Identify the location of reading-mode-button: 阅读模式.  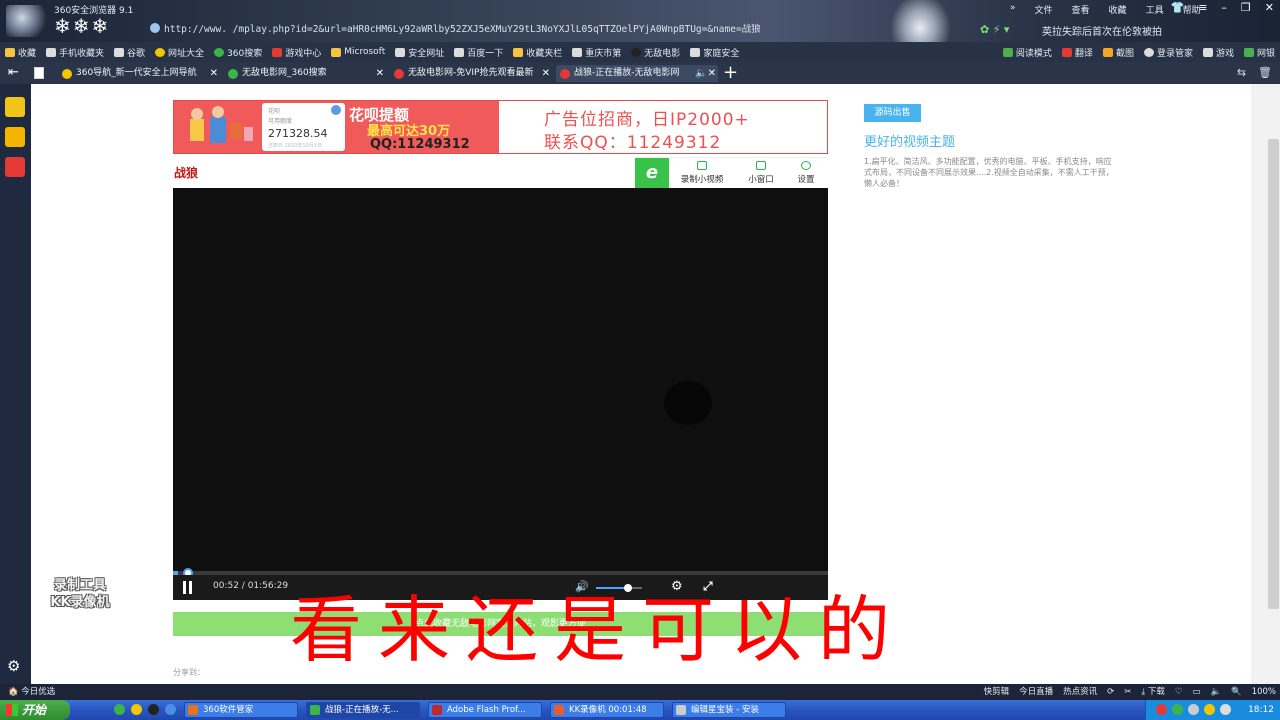
(1027, 52).